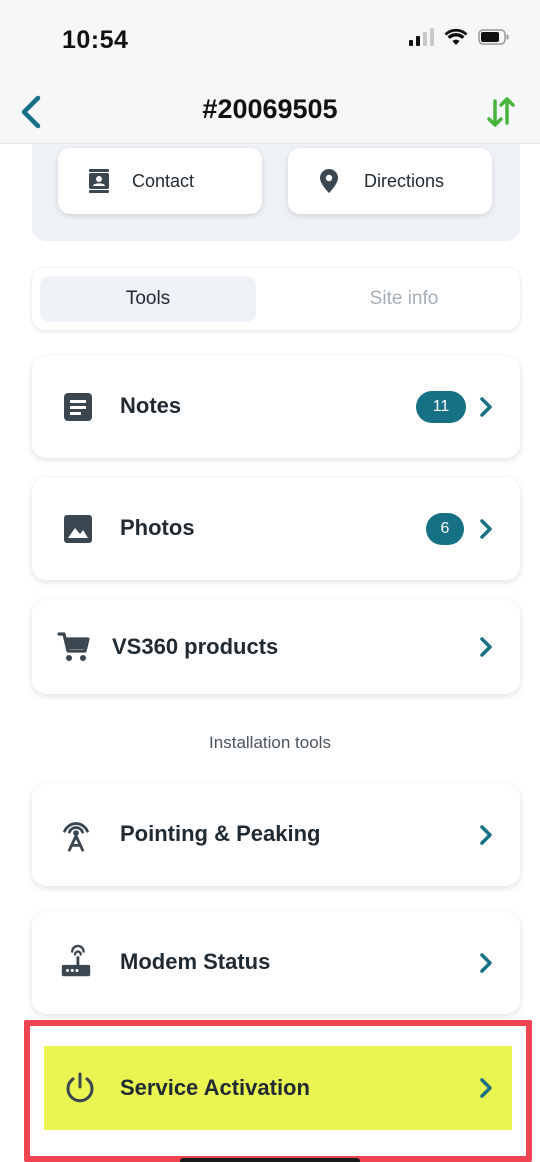 The height and width of the screenshot is (1162, 540). I want to click on pointing-peaking-card: Pointing & Peaking, so click(276, 835).